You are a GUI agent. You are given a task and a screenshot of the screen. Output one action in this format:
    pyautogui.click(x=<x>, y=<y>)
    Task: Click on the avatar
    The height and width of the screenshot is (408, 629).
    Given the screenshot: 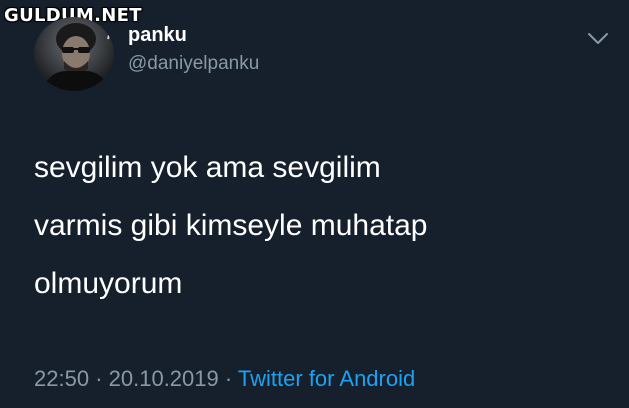 What is the action you would take?
    pyautogui.click(x=74, y=54)
    